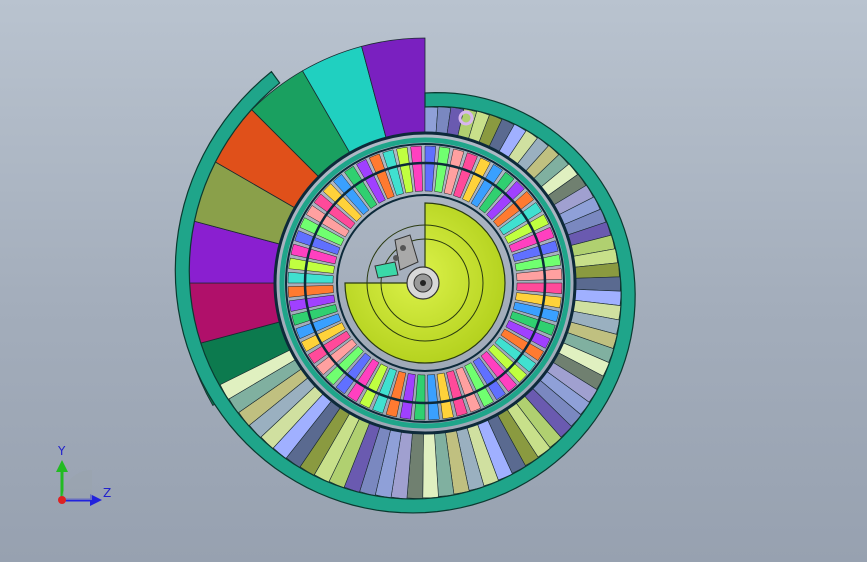  What do you see at coordinates (61, 451) in the screenshot?
I see `y-axis-label: Y` at bounding box center [61, 451].